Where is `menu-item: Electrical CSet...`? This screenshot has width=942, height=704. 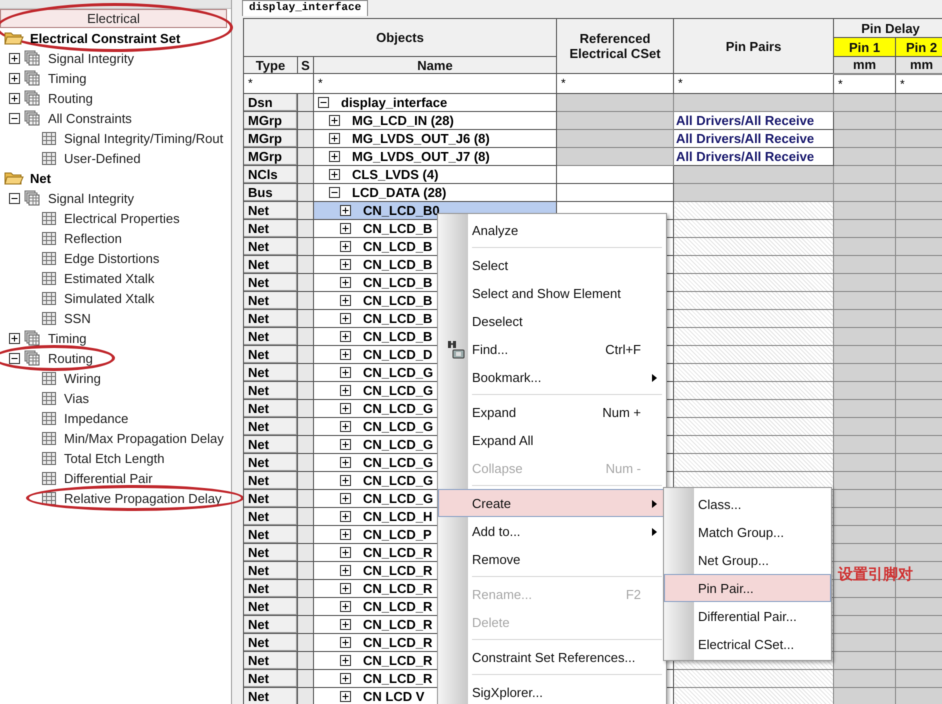
menu-item: Electrical CSet... is located at coordinates (747, 644).